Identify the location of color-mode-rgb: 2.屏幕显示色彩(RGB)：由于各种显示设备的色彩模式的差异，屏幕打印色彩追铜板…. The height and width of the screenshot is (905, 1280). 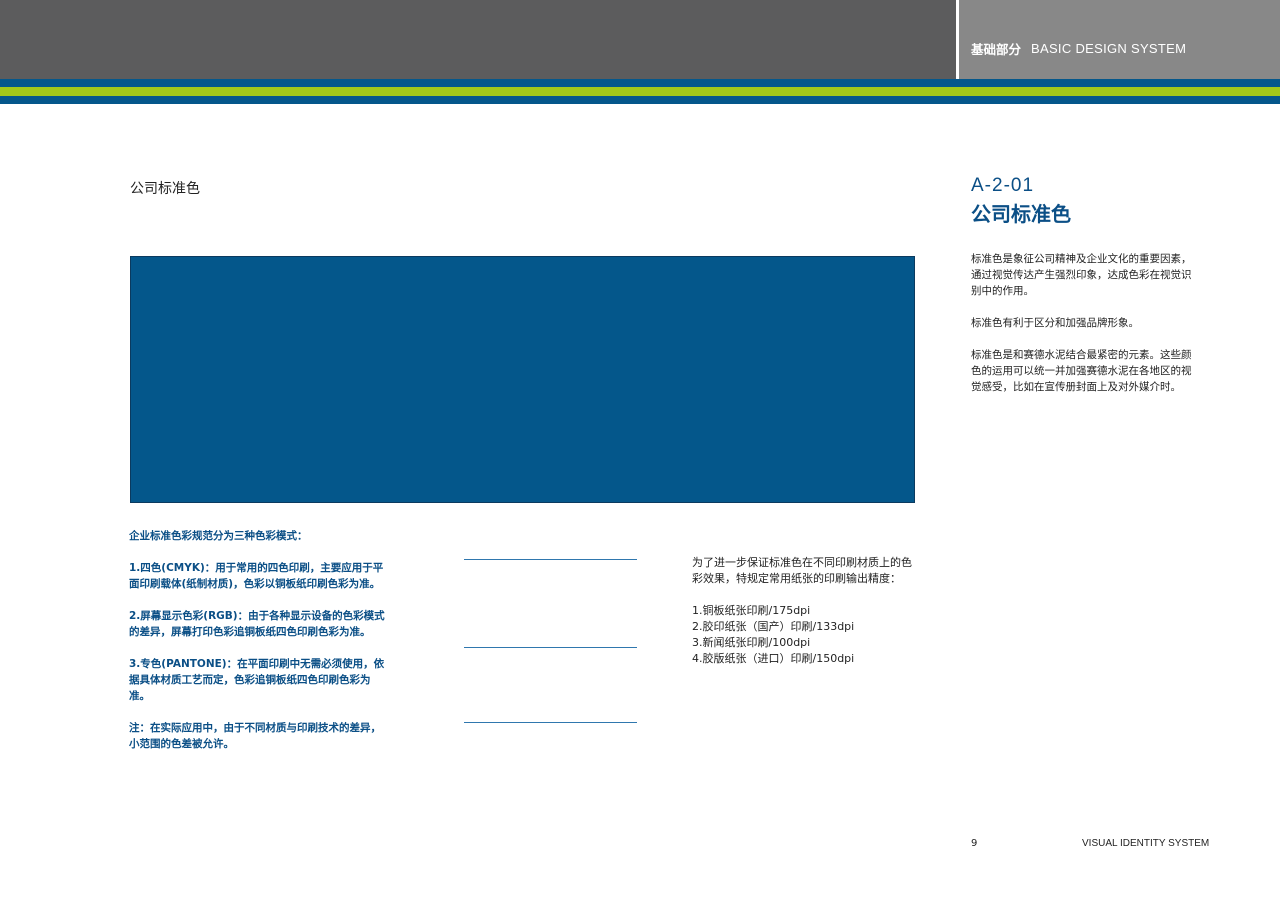
(257, 624).